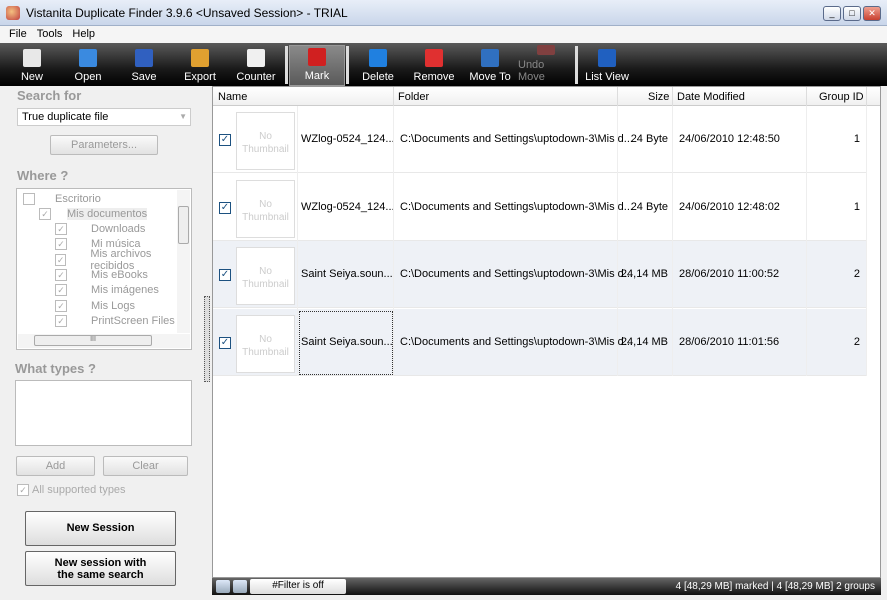  What do you see at coordinates (298, 586) in the screenshot?
I see `filter-button: #Filter is off` at bounding box center [298, 586].